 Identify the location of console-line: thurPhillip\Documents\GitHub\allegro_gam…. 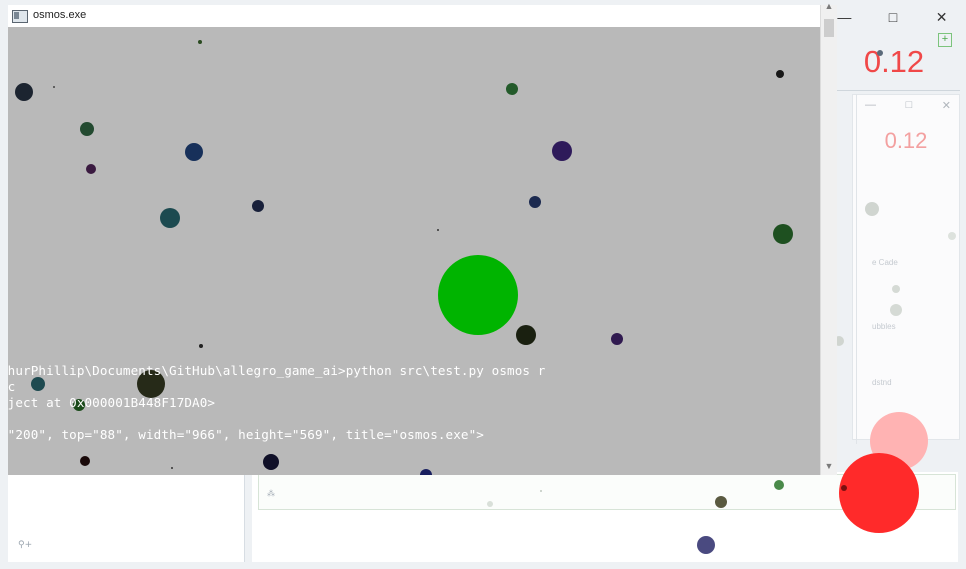
(277, 370).